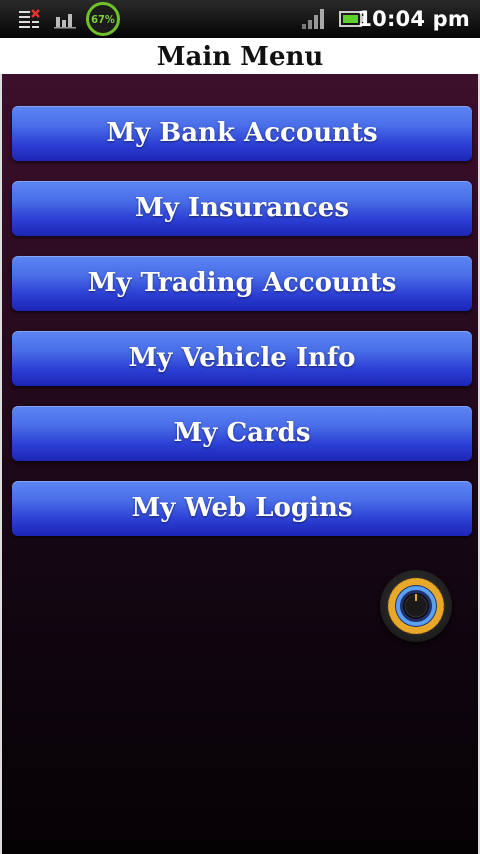 The width and height of the screenshot is (480, 854). I want to click on status-bar: 67% 10:04 pm, so click(240, 19).